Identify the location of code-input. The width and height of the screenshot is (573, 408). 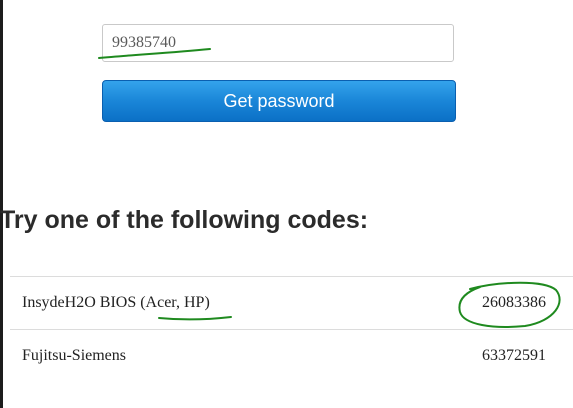
(278, 43).